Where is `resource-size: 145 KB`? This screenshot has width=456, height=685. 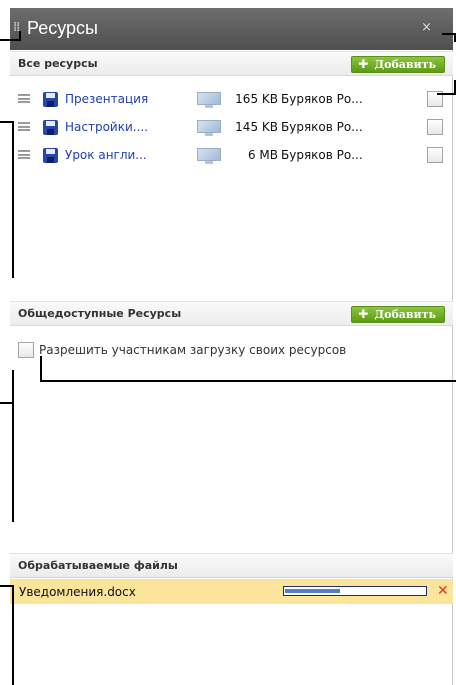 resource-size: 145 KB is located at coordinates (256, 127).